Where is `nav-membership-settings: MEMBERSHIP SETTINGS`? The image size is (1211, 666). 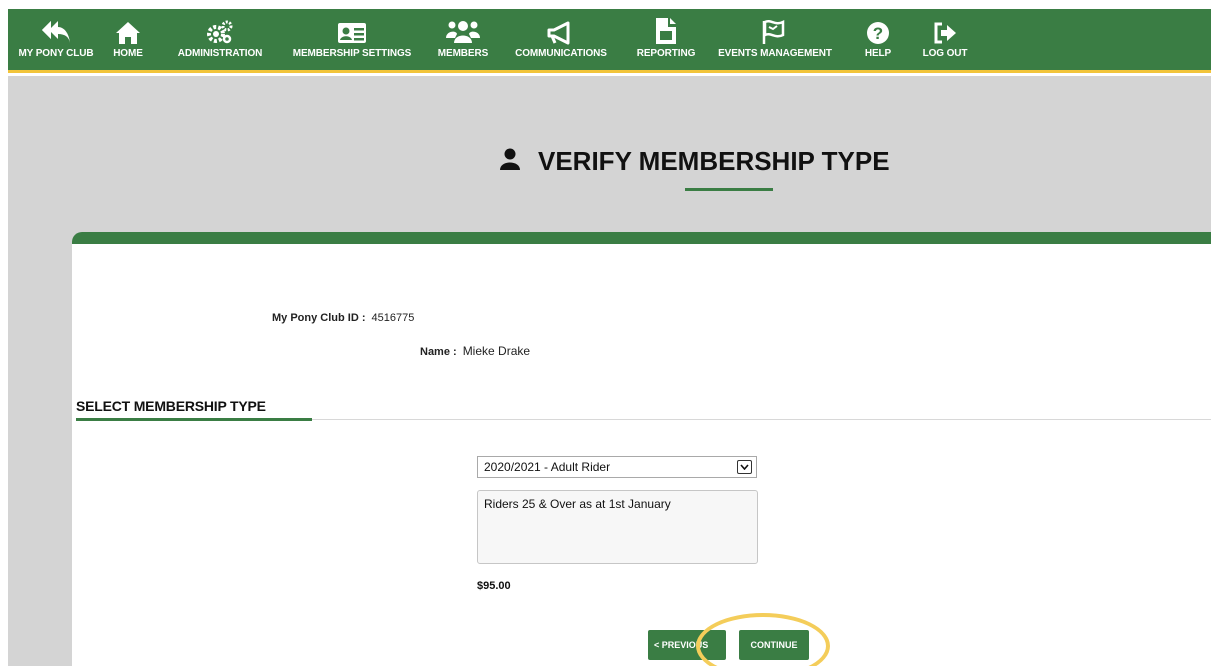
nav-membership-settings: MEMBERSHIP SETTINGS is located at coordinates (352, 41).